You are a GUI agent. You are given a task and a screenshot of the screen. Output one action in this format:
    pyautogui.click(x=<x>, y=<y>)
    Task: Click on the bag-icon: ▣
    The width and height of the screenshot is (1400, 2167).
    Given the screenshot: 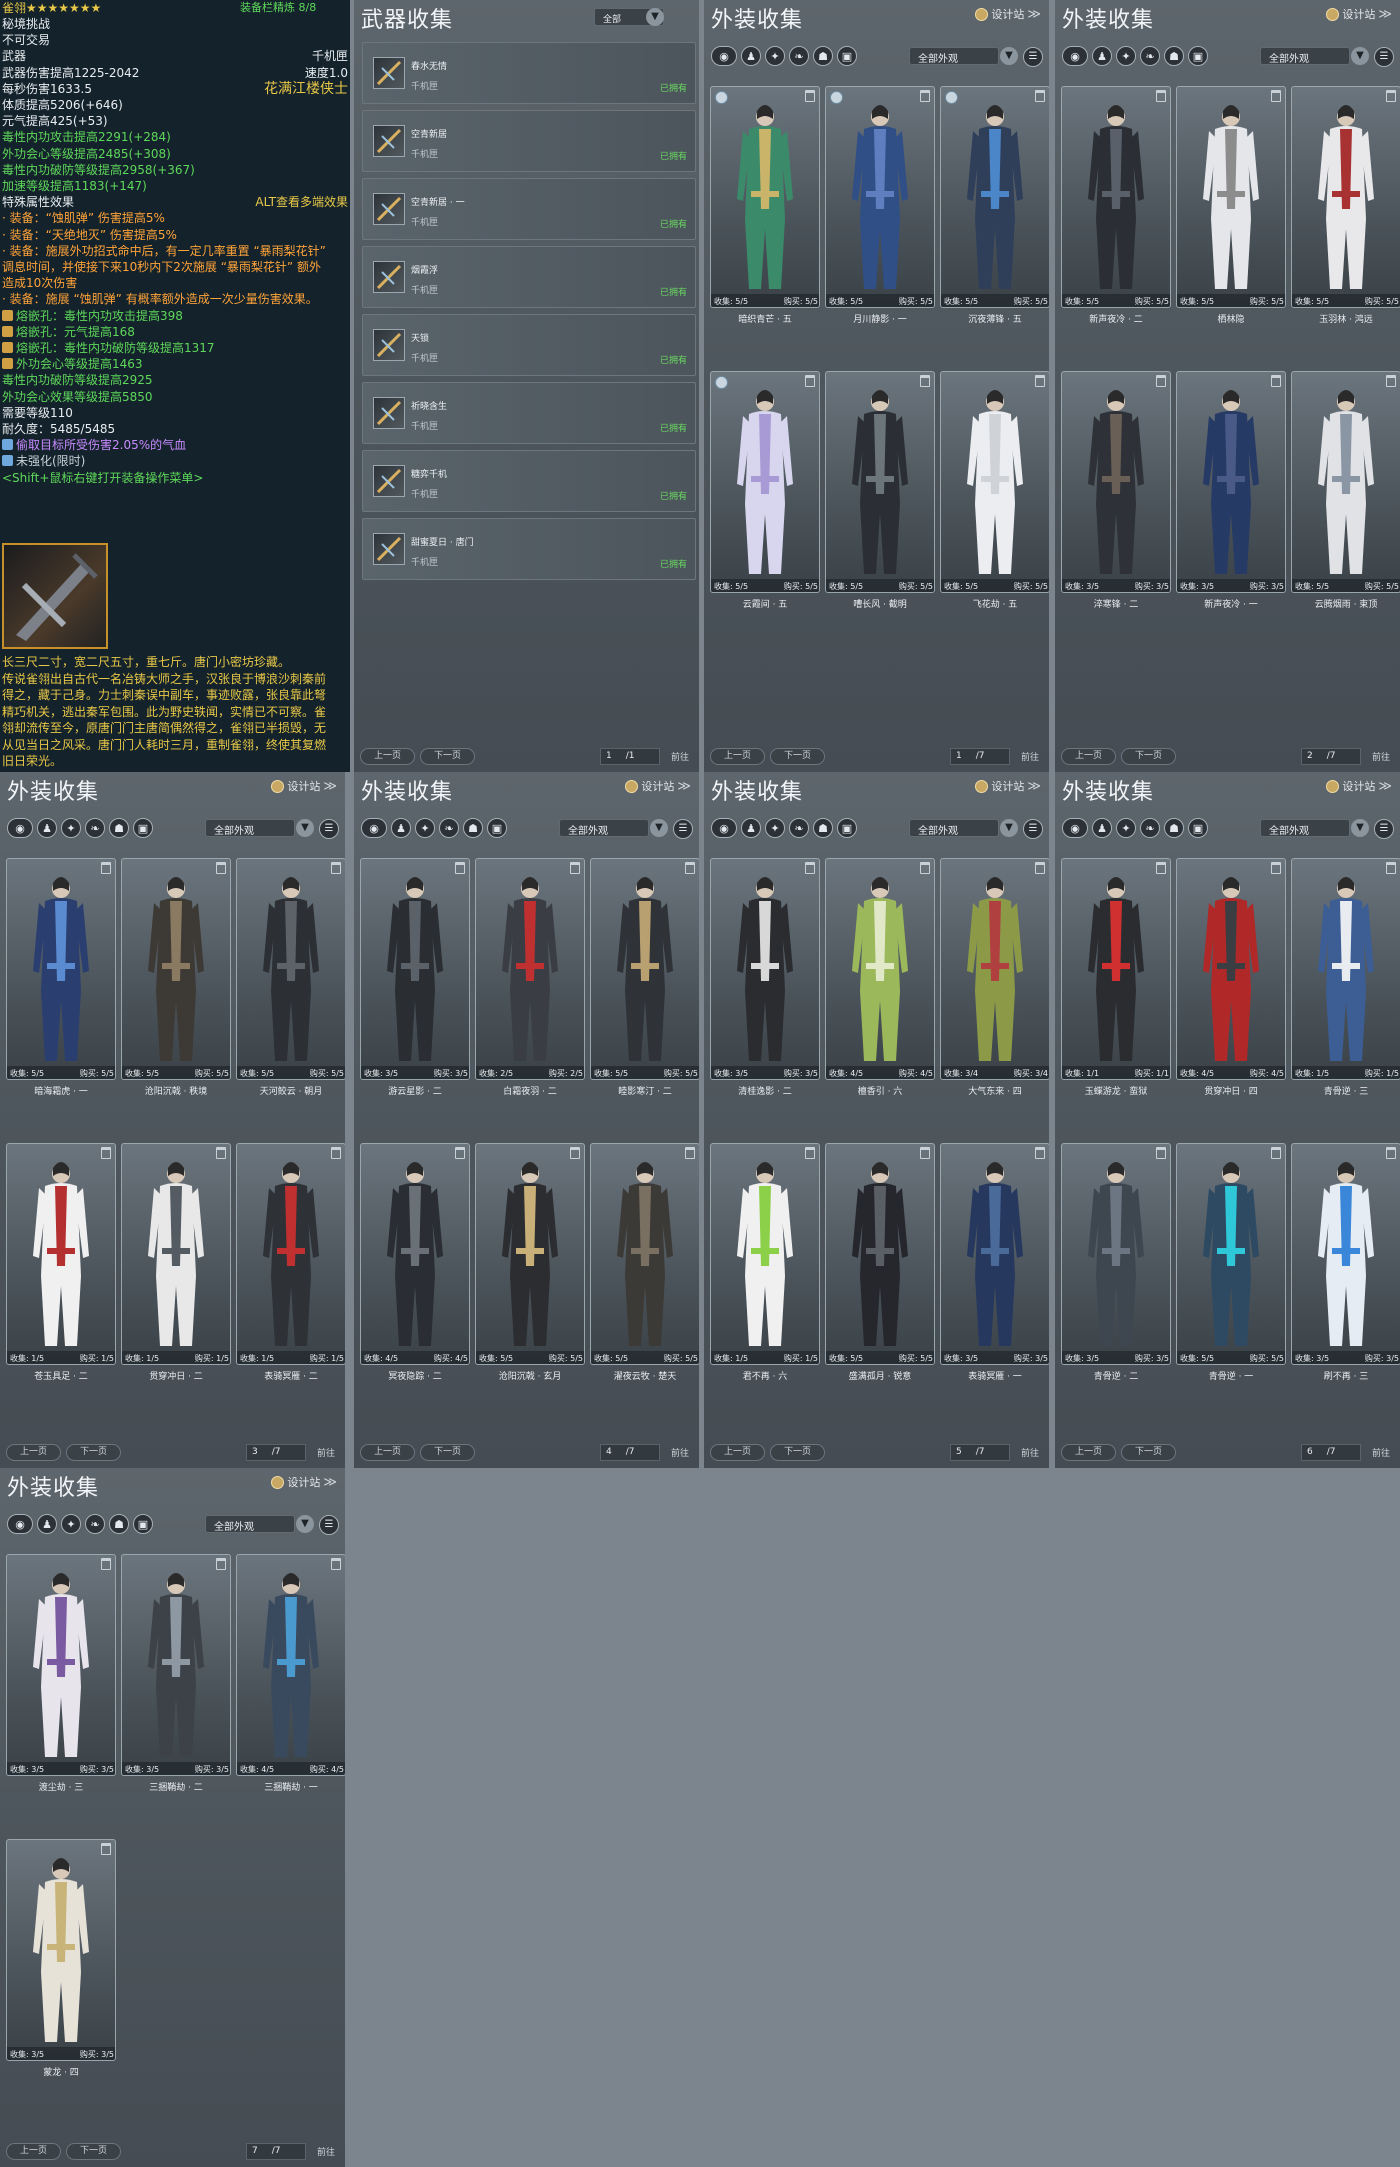 What is the action you would take?
    pyautogui.click(x=847, y=56)
    